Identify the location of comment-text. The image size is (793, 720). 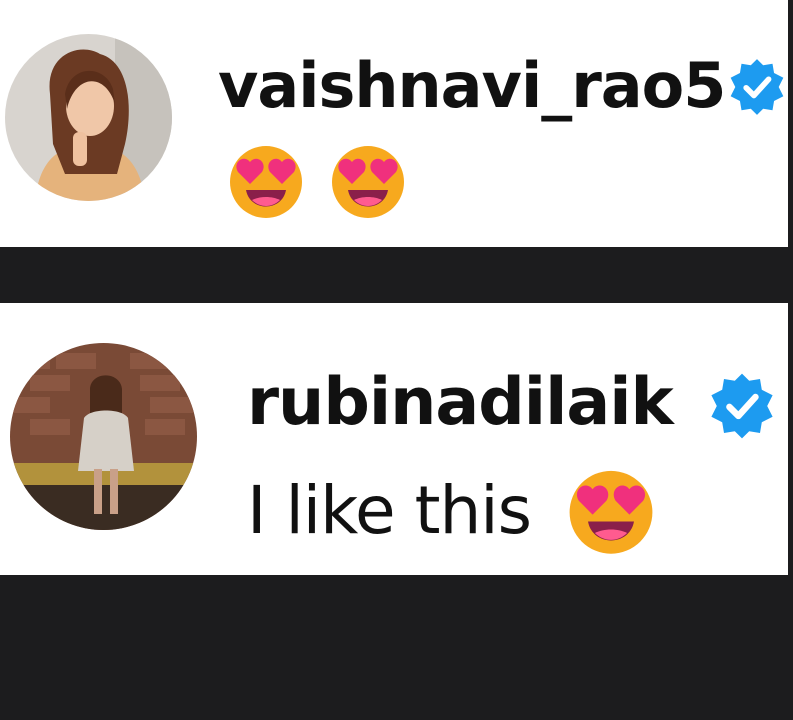
(328, 180).